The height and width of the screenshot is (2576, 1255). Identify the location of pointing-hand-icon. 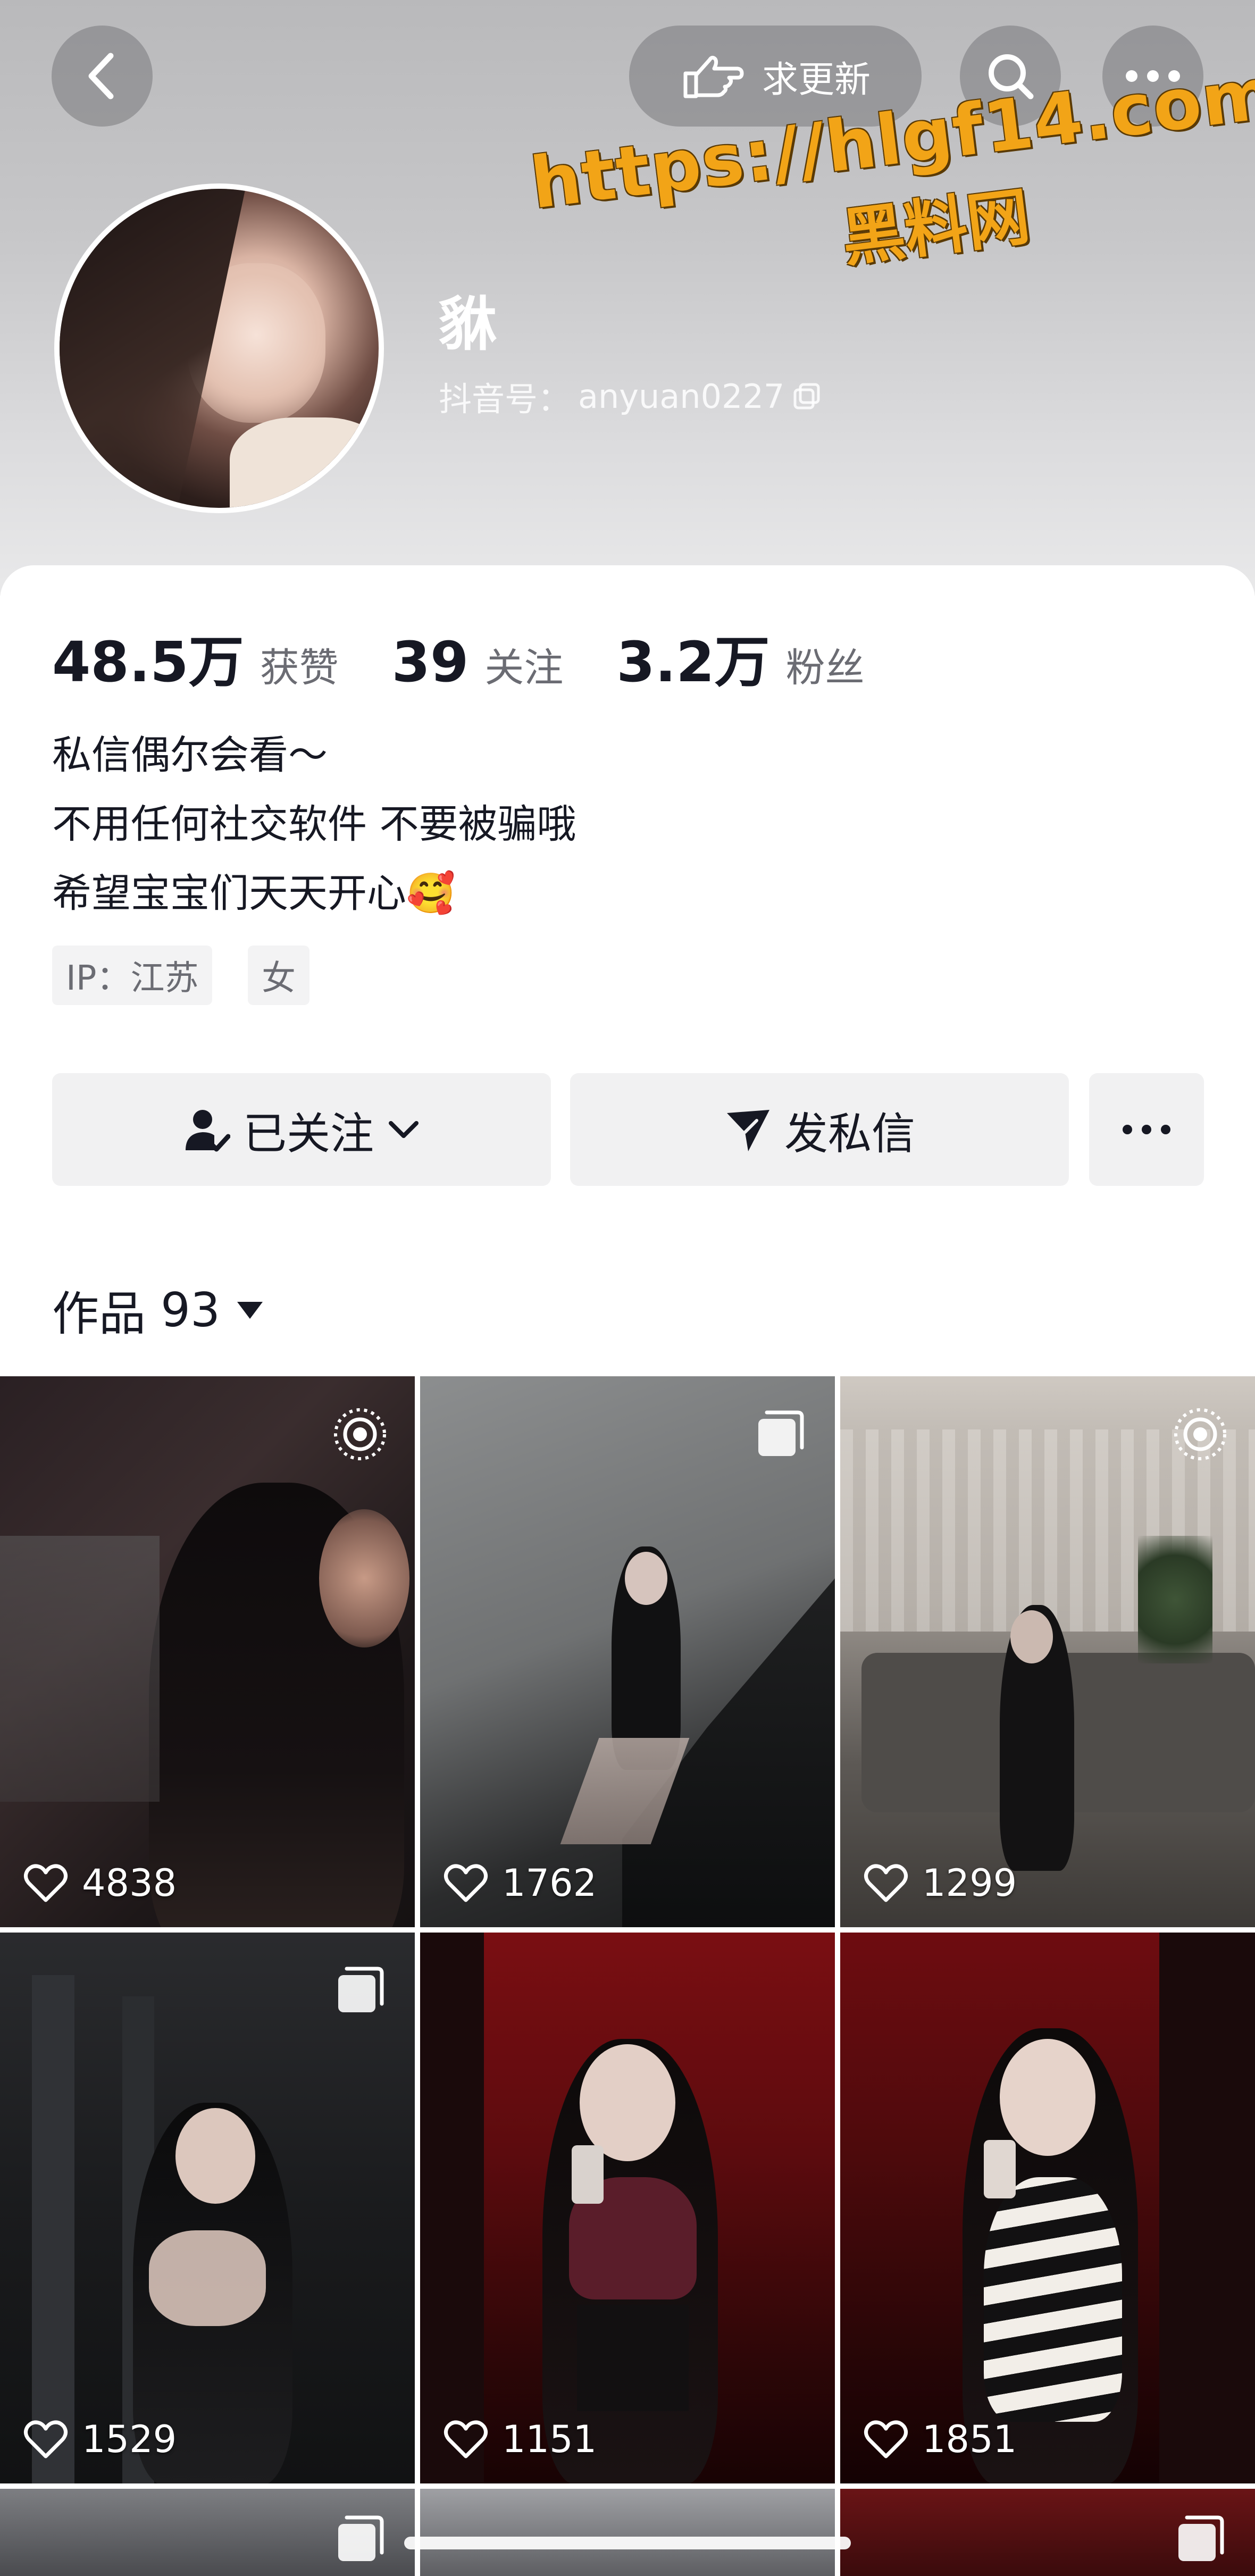
(713, 76).